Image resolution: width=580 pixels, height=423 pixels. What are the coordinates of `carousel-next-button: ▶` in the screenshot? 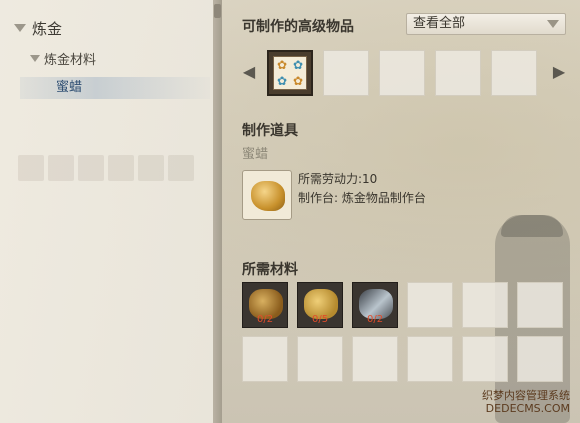 It's located at (559, 71).